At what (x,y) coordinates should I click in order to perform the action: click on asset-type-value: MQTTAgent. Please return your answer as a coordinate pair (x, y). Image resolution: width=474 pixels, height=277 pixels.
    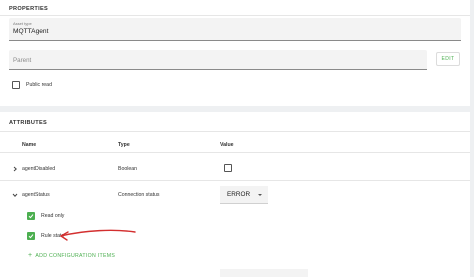
    Looking at the image, I should click on (31, 31).